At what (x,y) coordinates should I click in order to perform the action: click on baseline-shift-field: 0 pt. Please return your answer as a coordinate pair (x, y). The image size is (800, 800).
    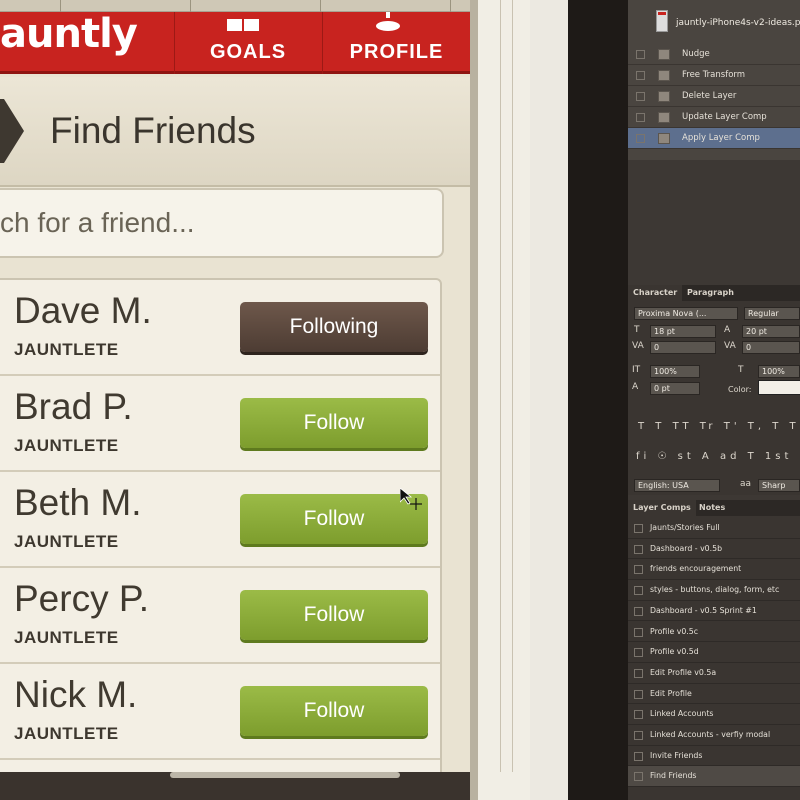
    Looking at the image, I should click on (675, 388).